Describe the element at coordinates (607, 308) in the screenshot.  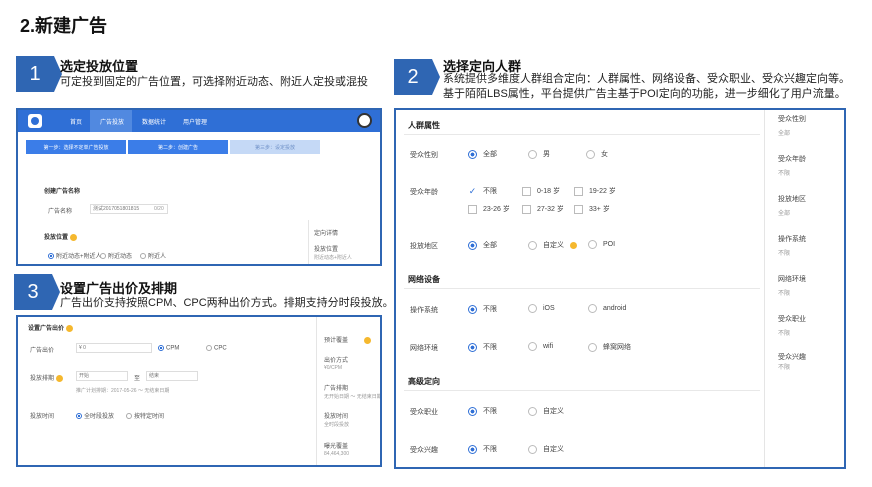
I see `os-android: android` at that location.